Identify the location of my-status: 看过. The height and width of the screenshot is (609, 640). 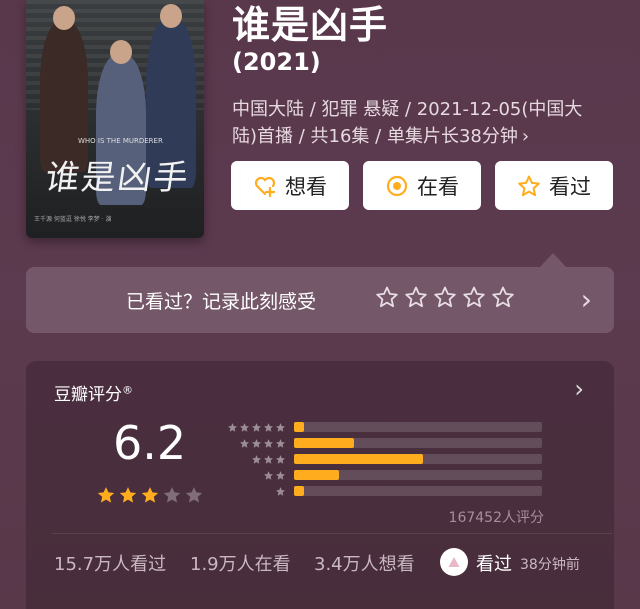
(494, 564).